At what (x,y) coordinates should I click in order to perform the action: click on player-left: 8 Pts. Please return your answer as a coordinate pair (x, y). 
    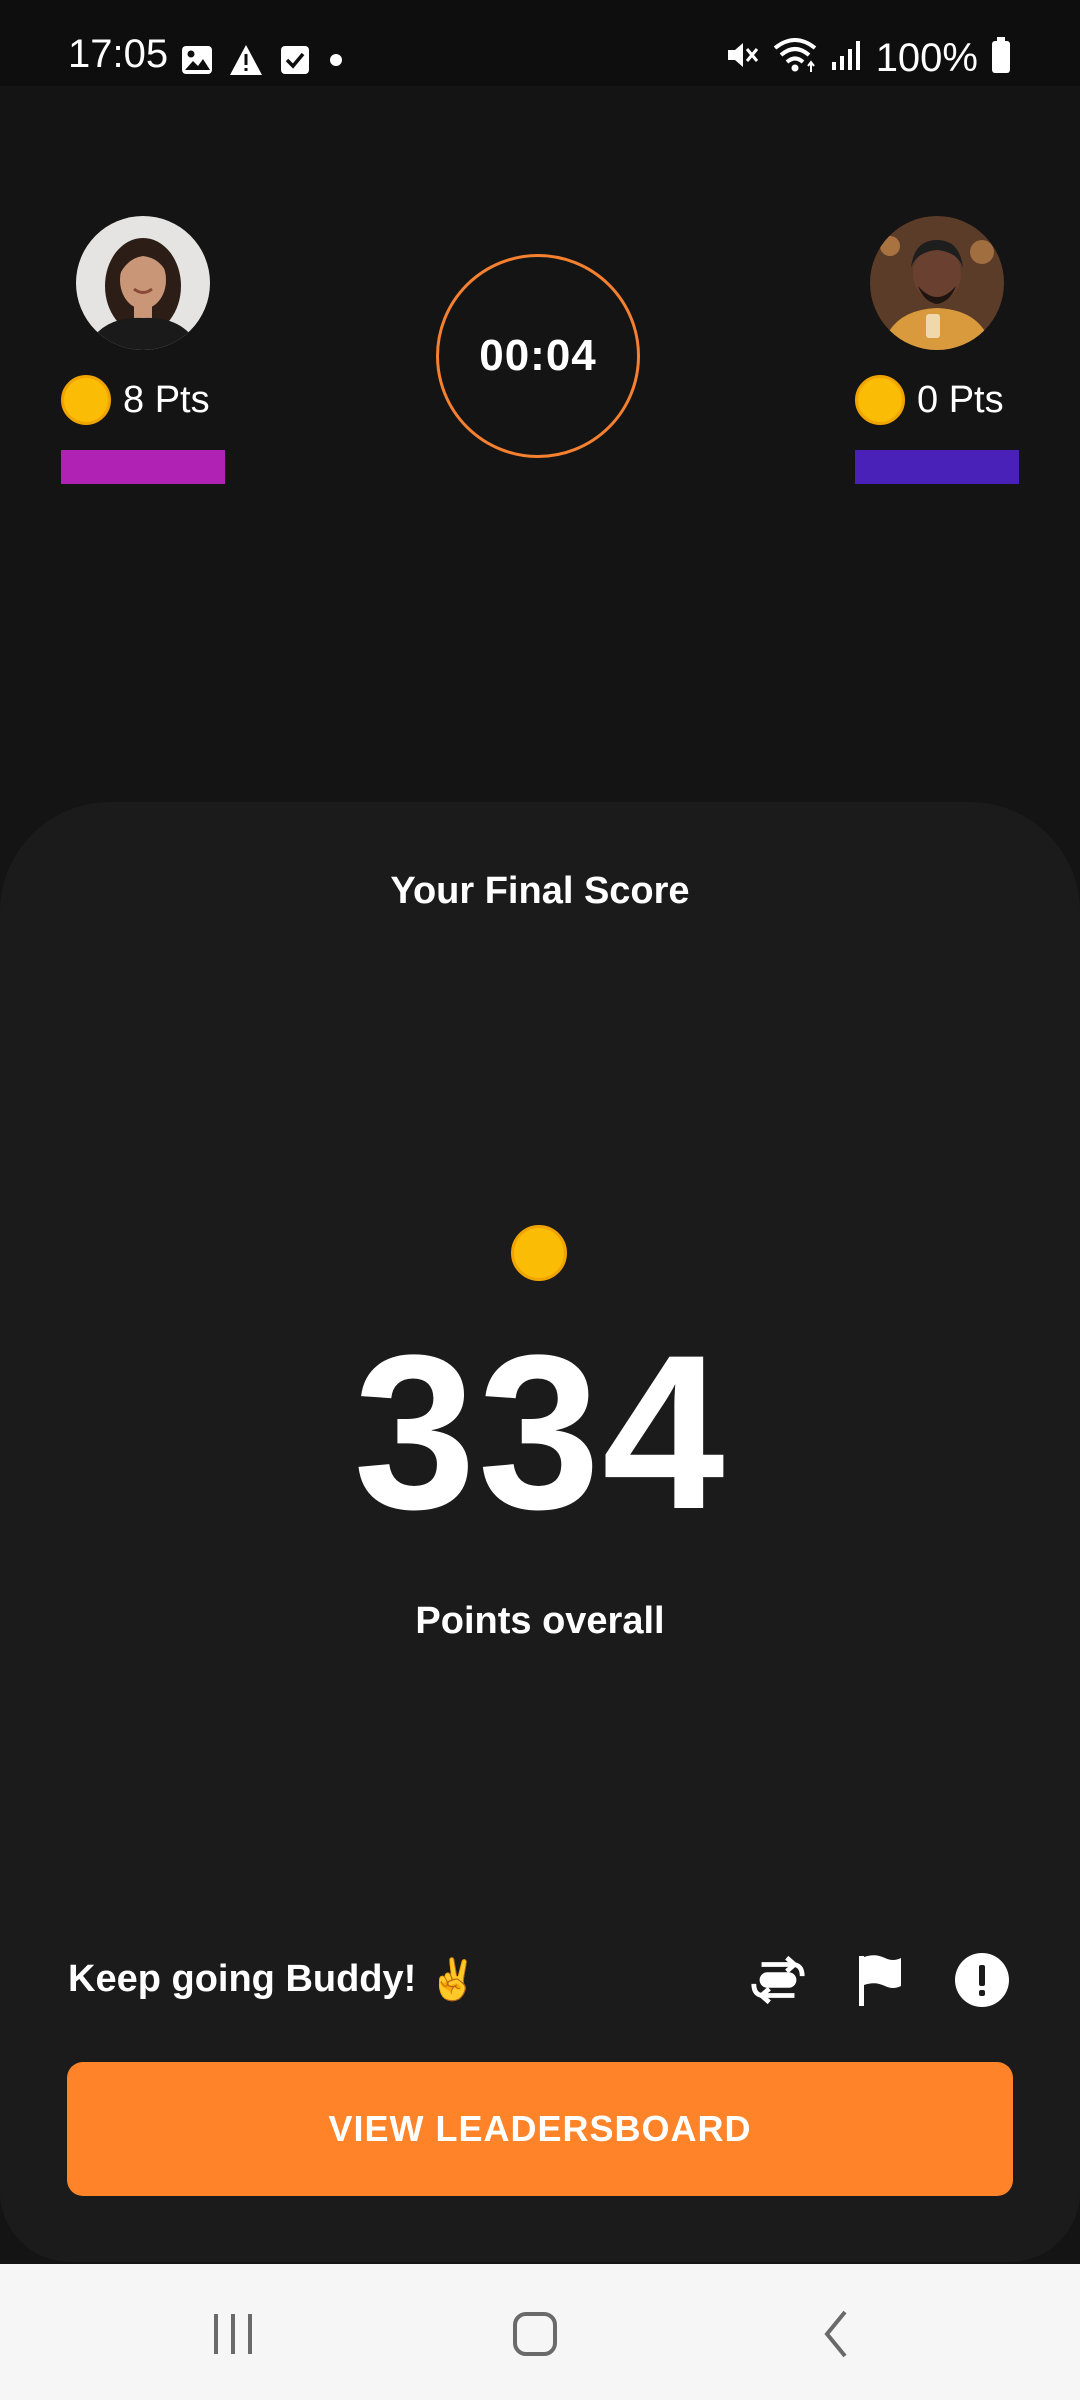
    Looking at the image, I should click on (143, 350).